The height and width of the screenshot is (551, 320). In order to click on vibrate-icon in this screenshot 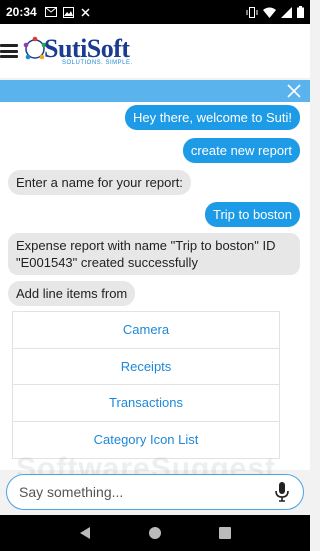, I will do `click(252, 12)`.